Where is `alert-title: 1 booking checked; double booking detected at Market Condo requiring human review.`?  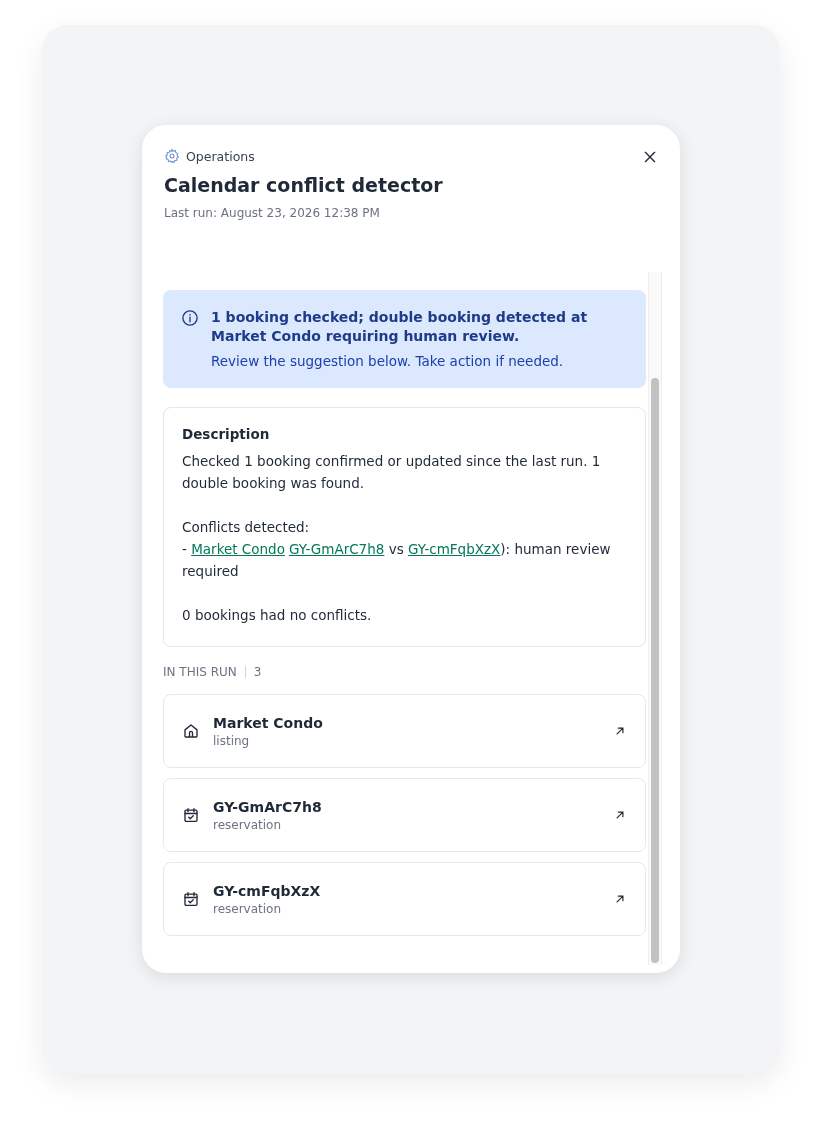
alert-title: 1 booking checked; double booking detected at Market Condo requiring human review. is located at coordinates (400, 327).